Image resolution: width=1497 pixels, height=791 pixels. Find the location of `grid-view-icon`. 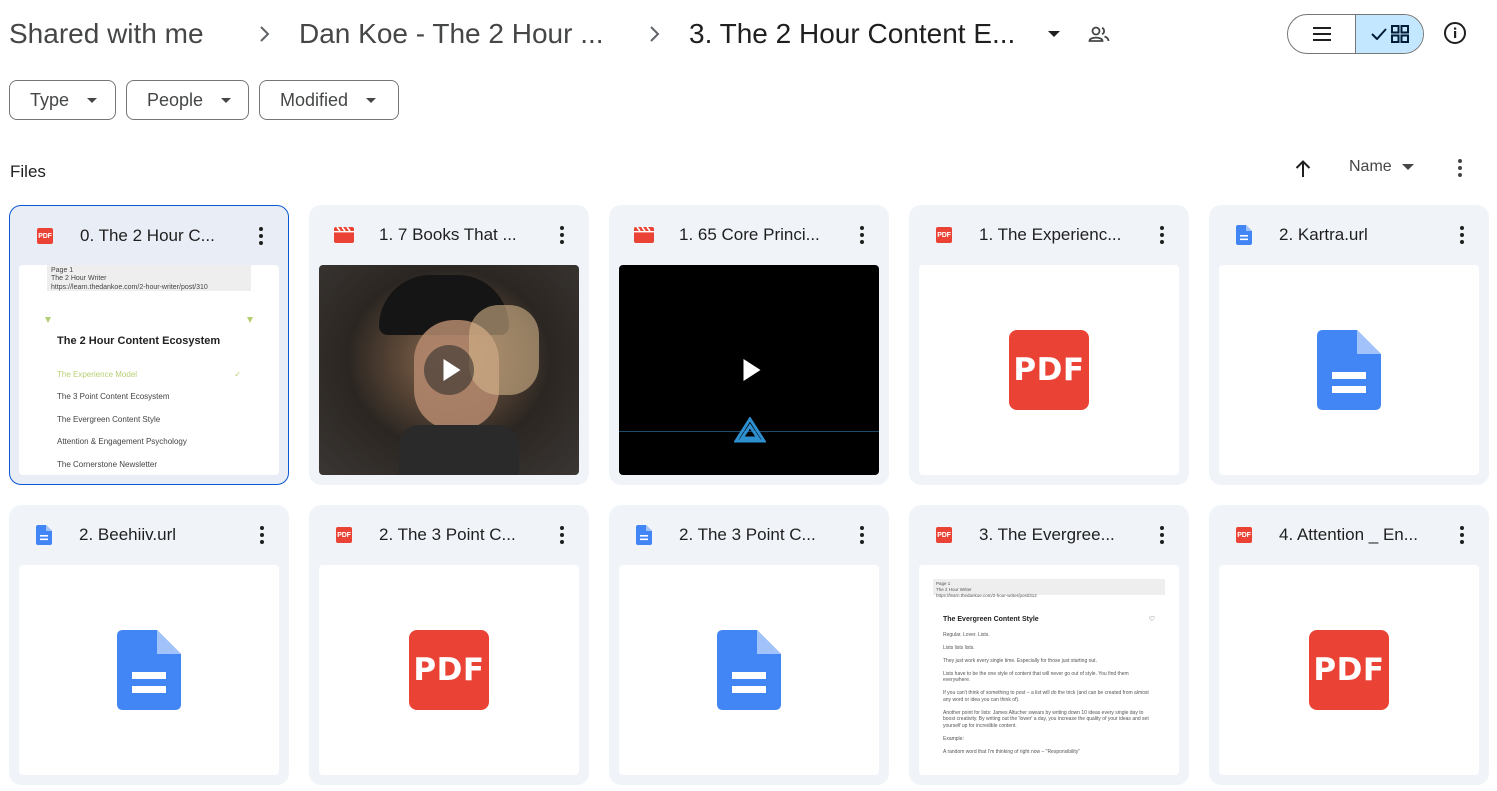

grid-view-icon is located at coordinates (1399, 34).